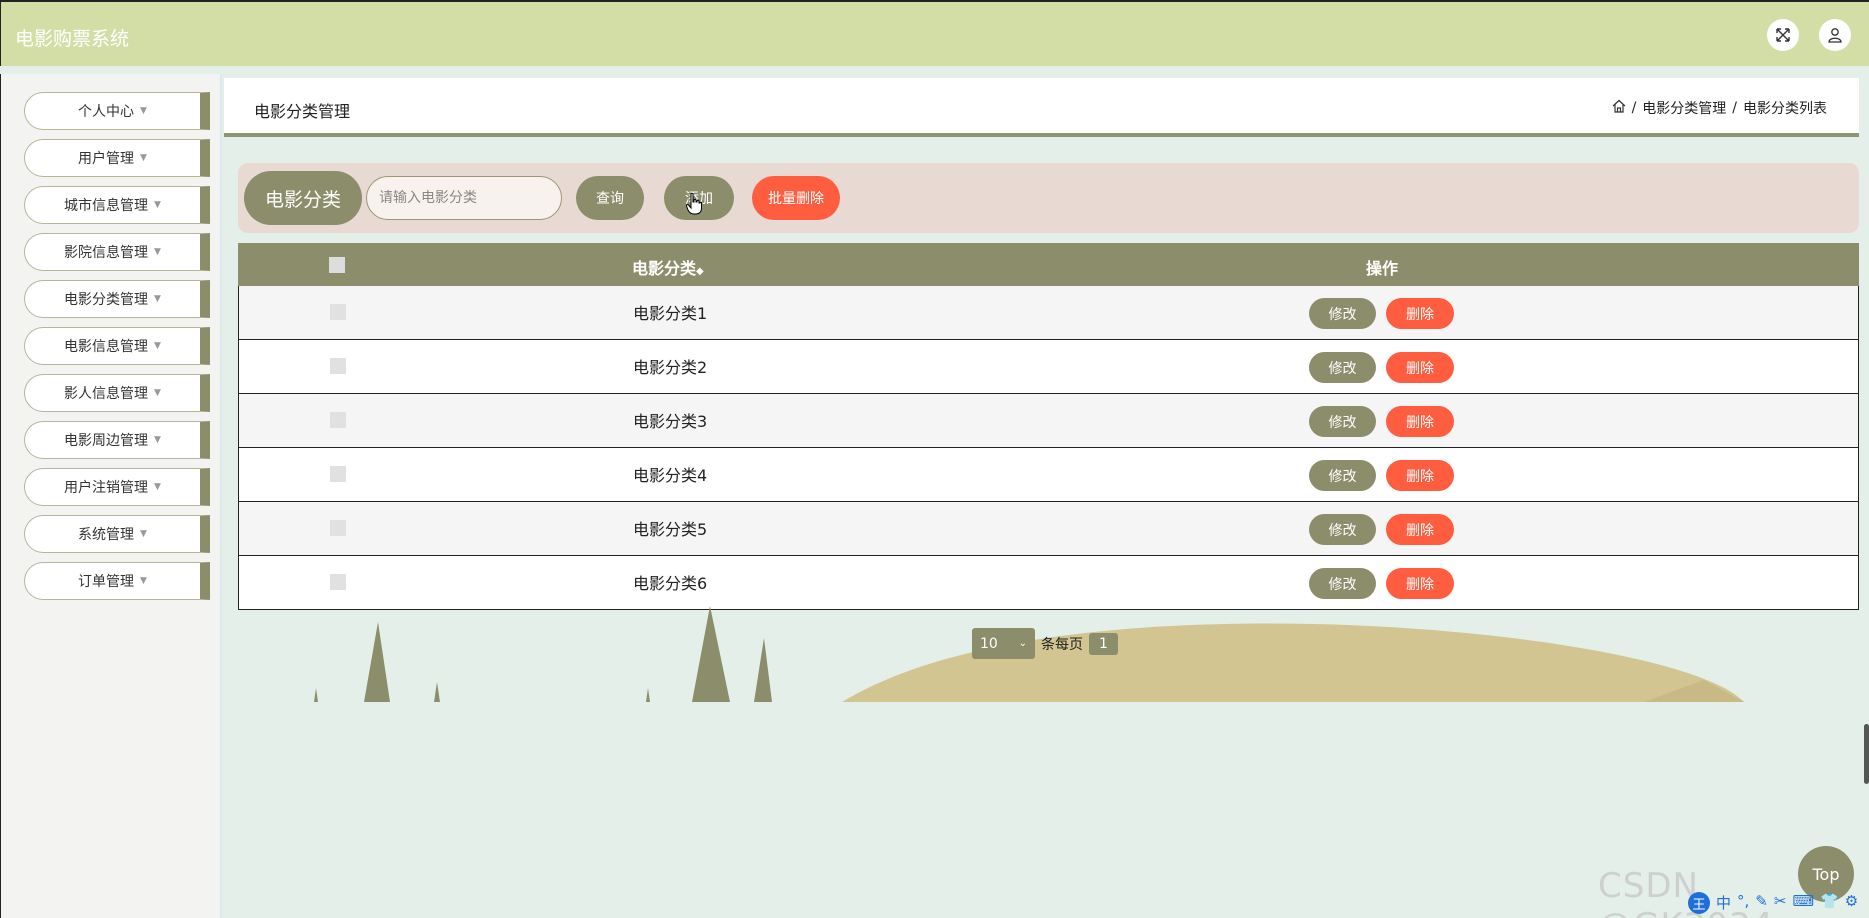 This screenshot has width=1869, height=918. I want to click on sidebar-item-merch: 电影周边管理 ▼, so click(117, 440).